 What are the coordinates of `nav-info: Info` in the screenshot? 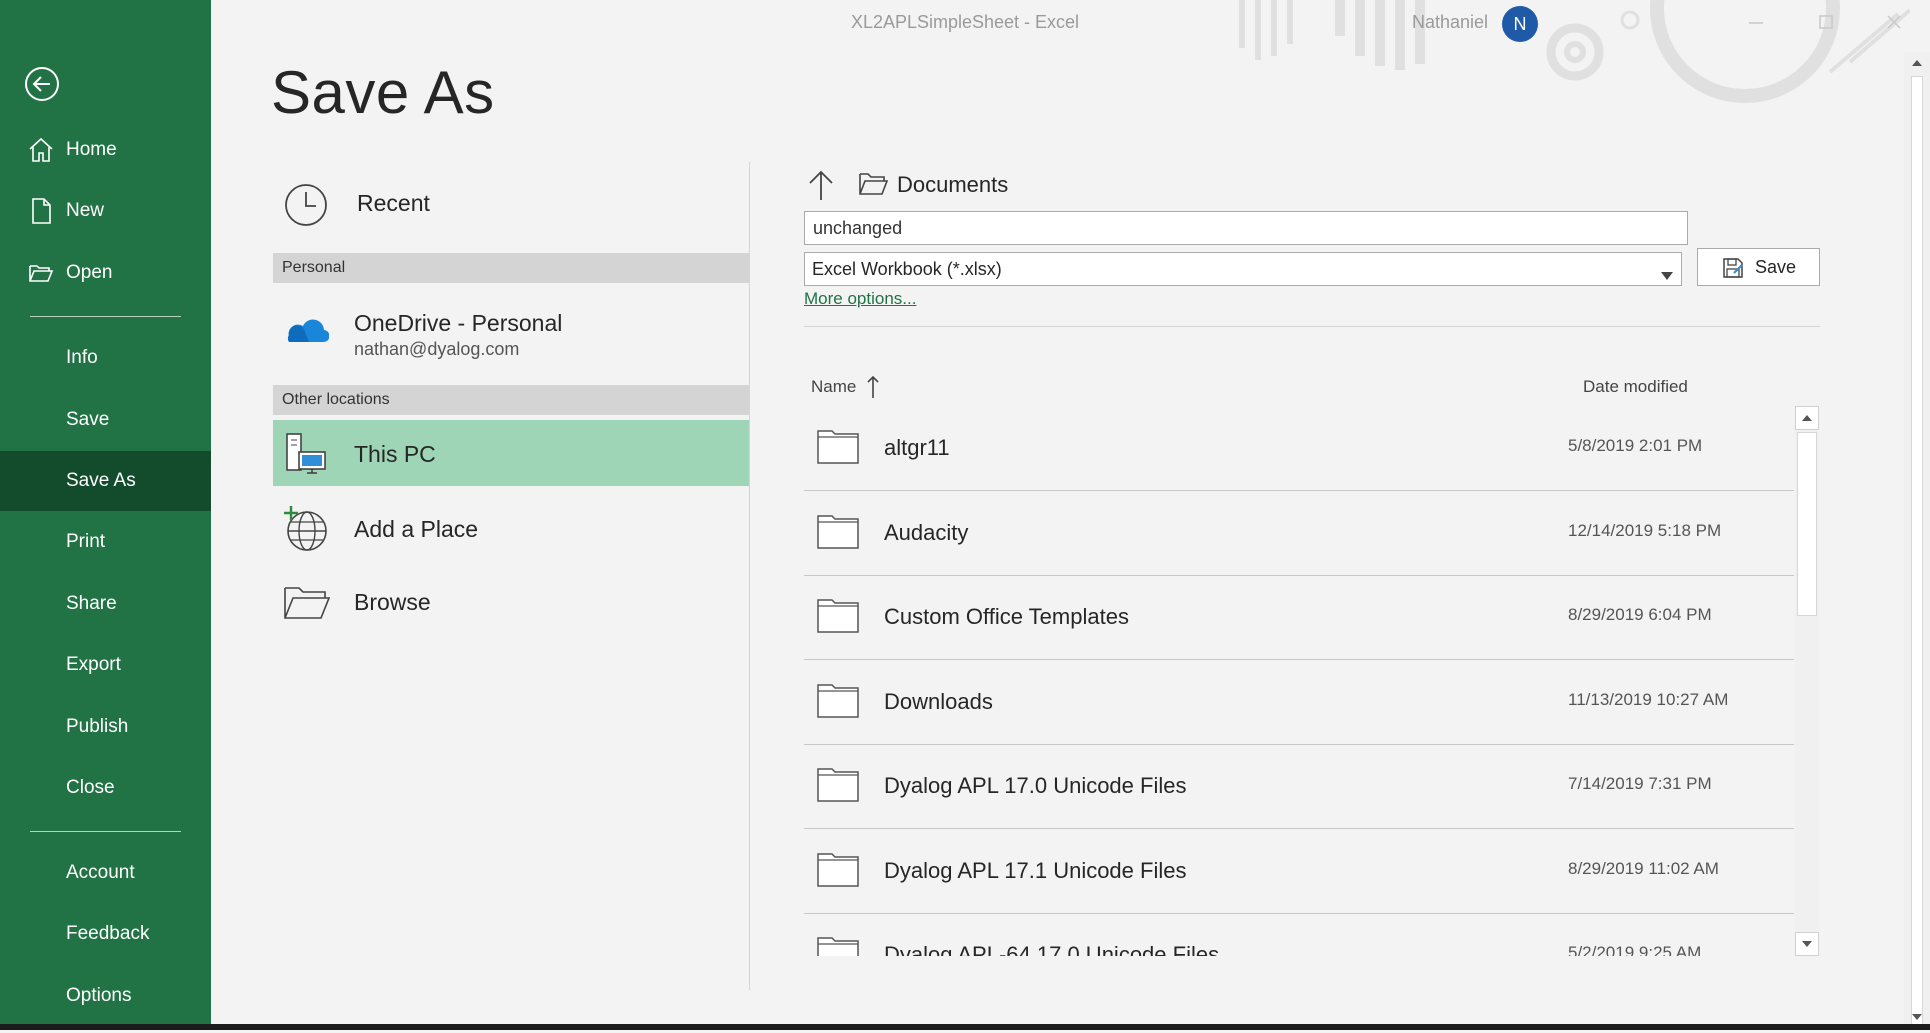 It's located at (105, 358).